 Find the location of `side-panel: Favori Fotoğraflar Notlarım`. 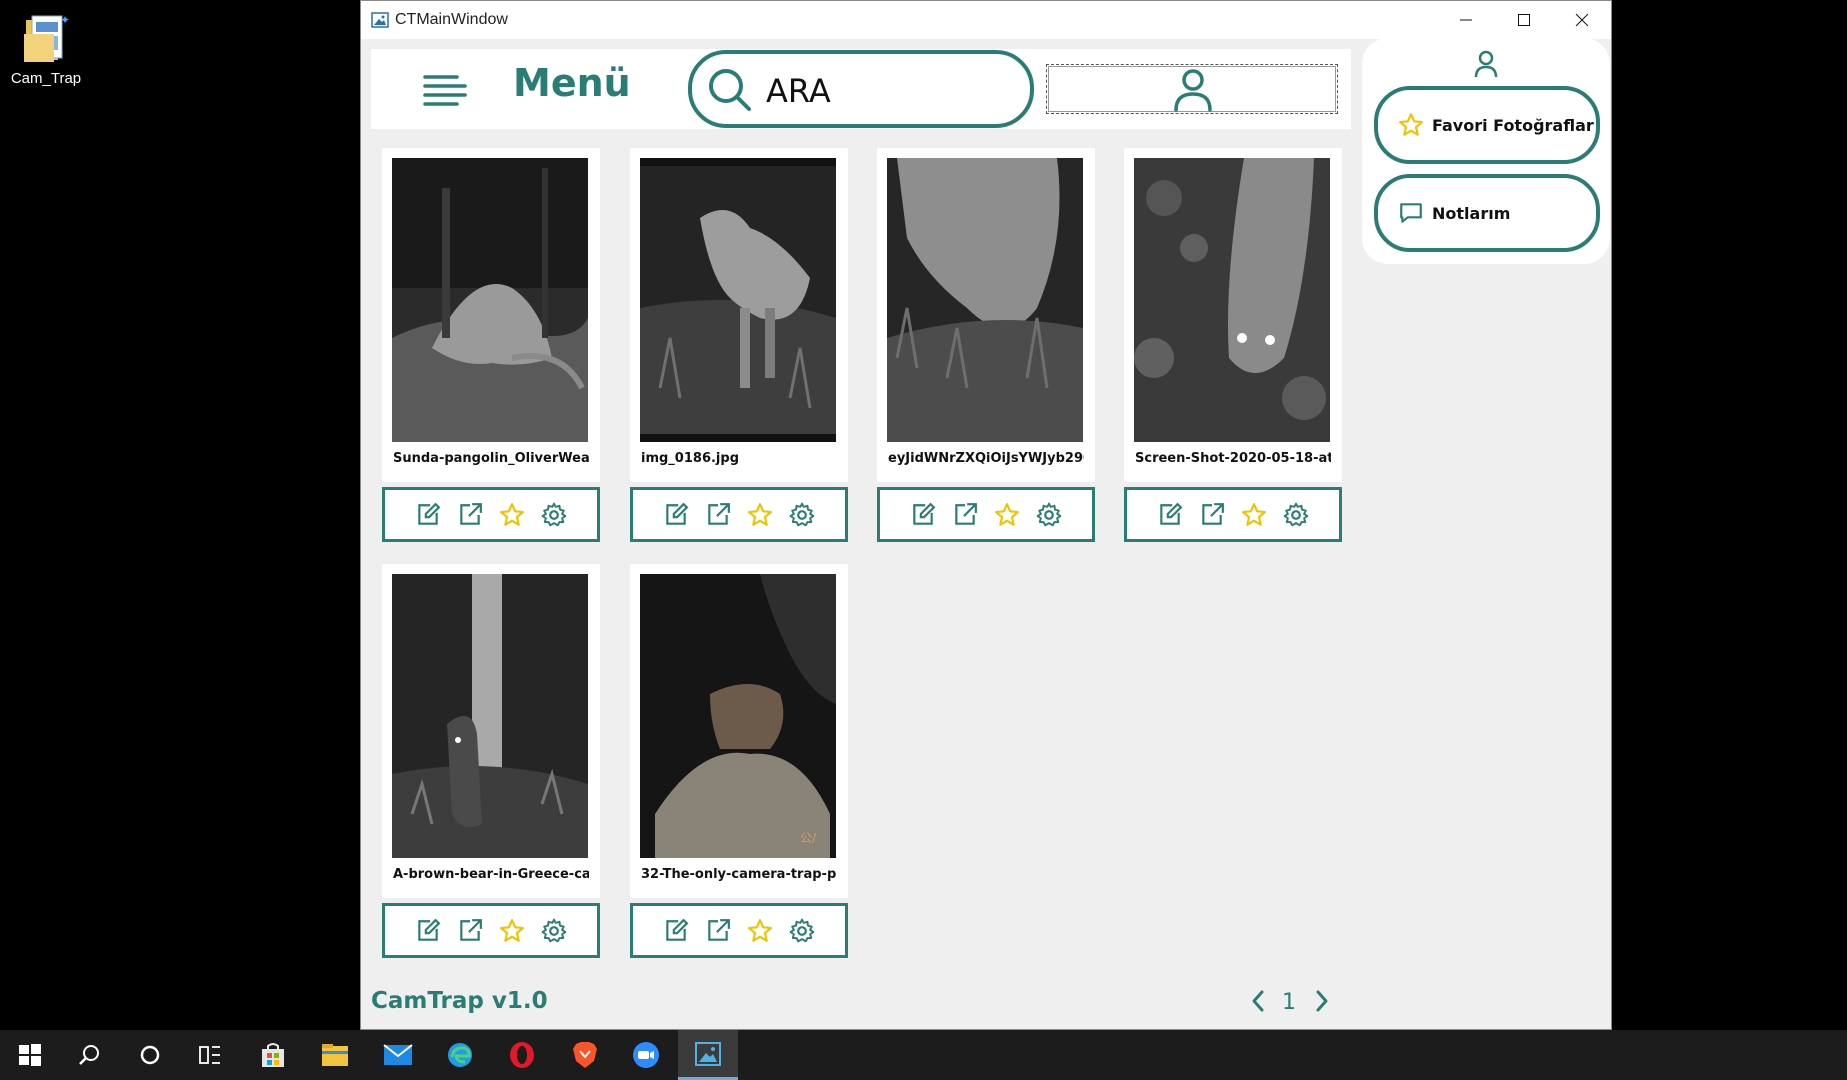

side-panel: Favori Fotoğraflar Notlarım is located at coordinates (1486, 151).